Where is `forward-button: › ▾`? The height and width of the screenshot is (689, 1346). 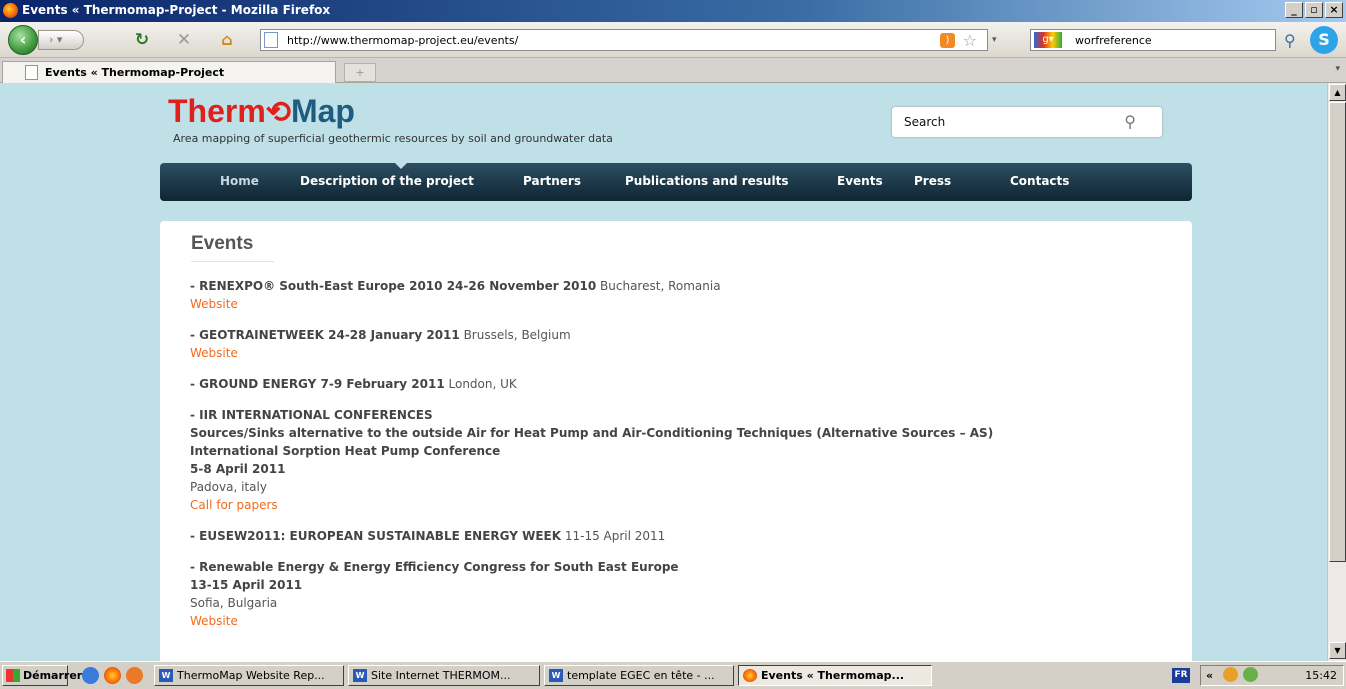
forward-button: › ▾ is located at coordinates (61, 40).